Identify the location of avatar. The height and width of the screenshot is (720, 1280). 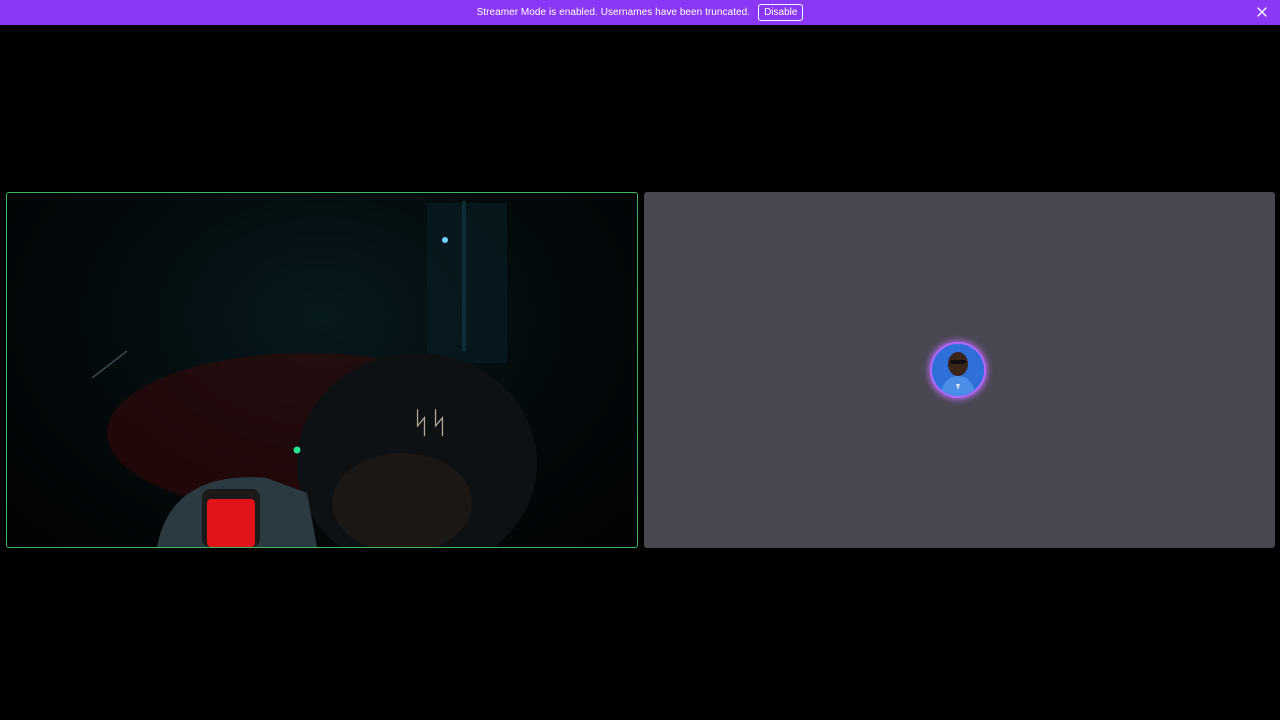
(958, 370).